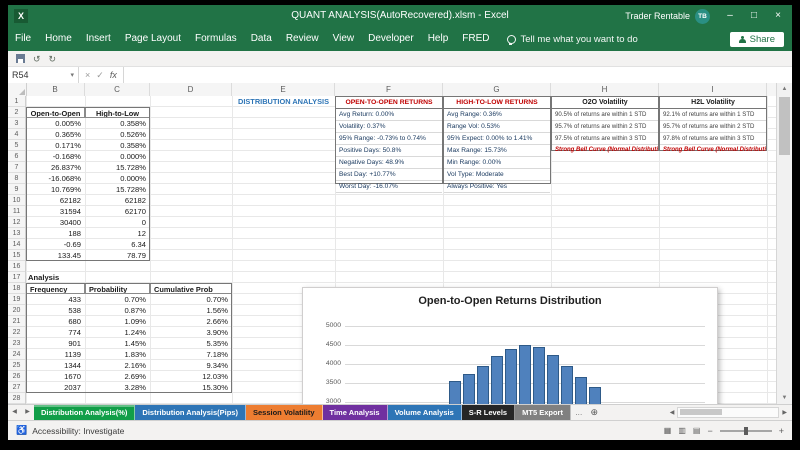 The image size is (800, 450). What do you see at coordinates (16, 288) in the screenshot?
I see `row-header-18: 18` at bounding box center [16, 288].